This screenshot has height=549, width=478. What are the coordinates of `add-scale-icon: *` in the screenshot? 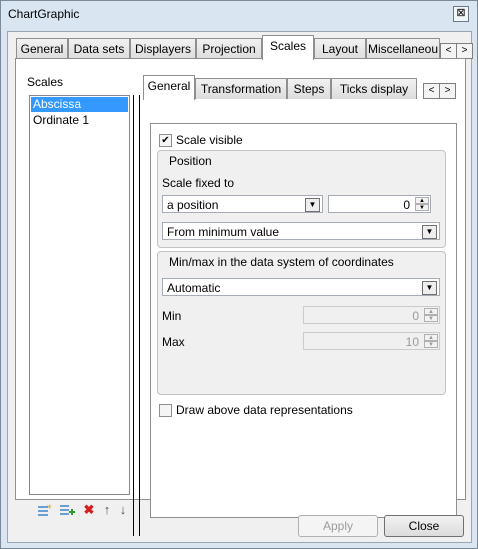 It's located at (45, 510).